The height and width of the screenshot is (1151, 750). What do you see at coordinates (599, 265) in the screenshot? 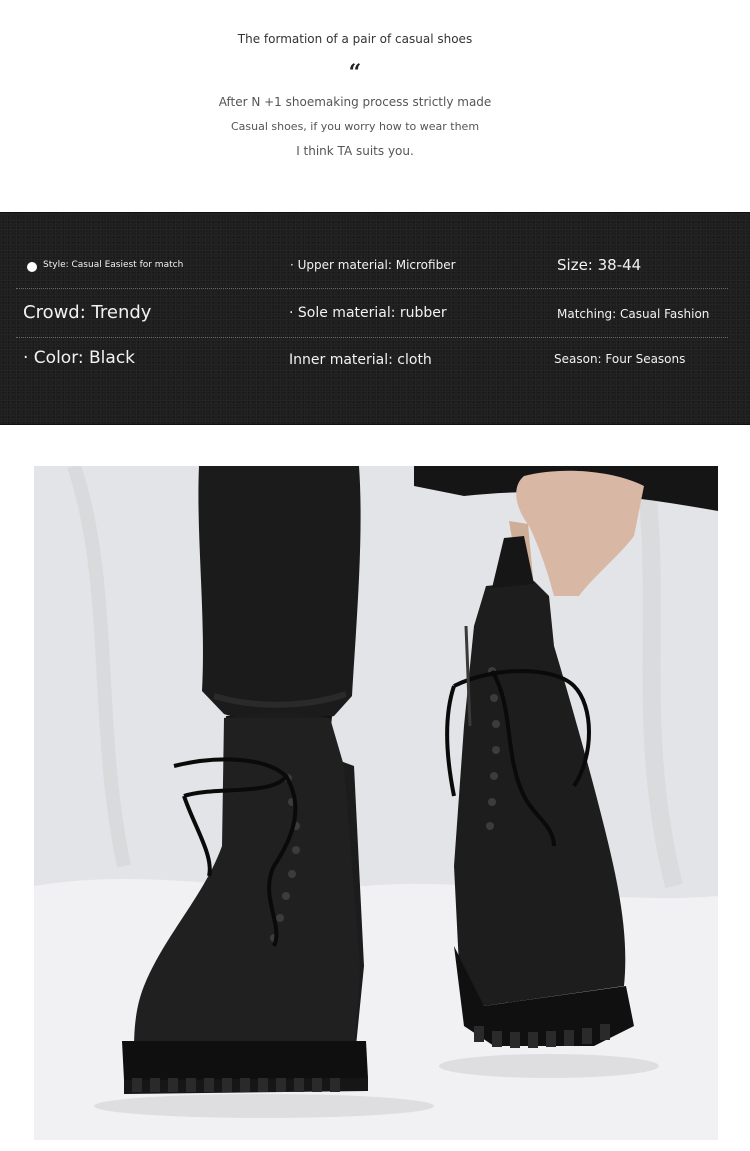
I see `spec-size: Size: 38-44` at bounding box center [599, 265].